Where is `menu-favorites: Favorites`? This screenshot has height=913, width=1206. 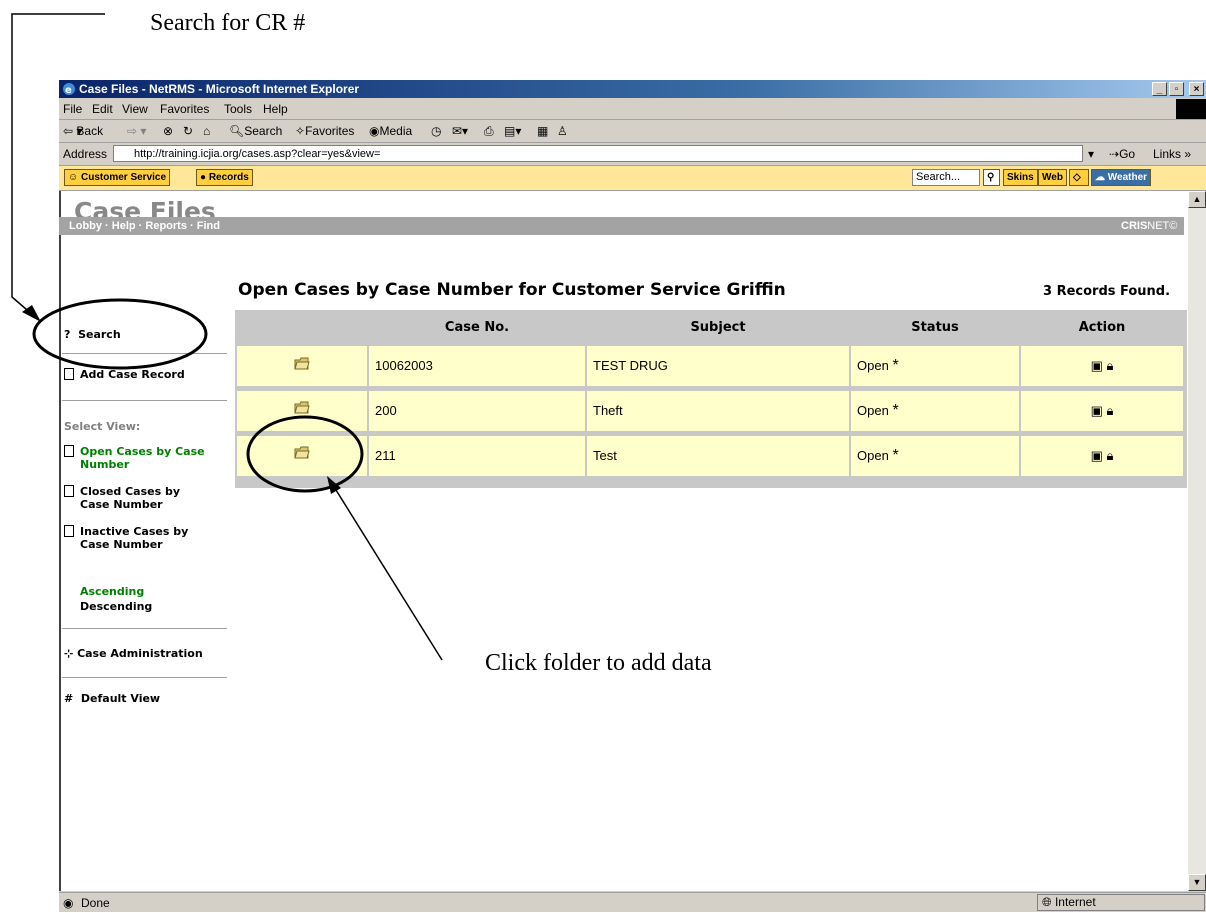 menu-favorites: Favorites is located at coordinates (184, 109).